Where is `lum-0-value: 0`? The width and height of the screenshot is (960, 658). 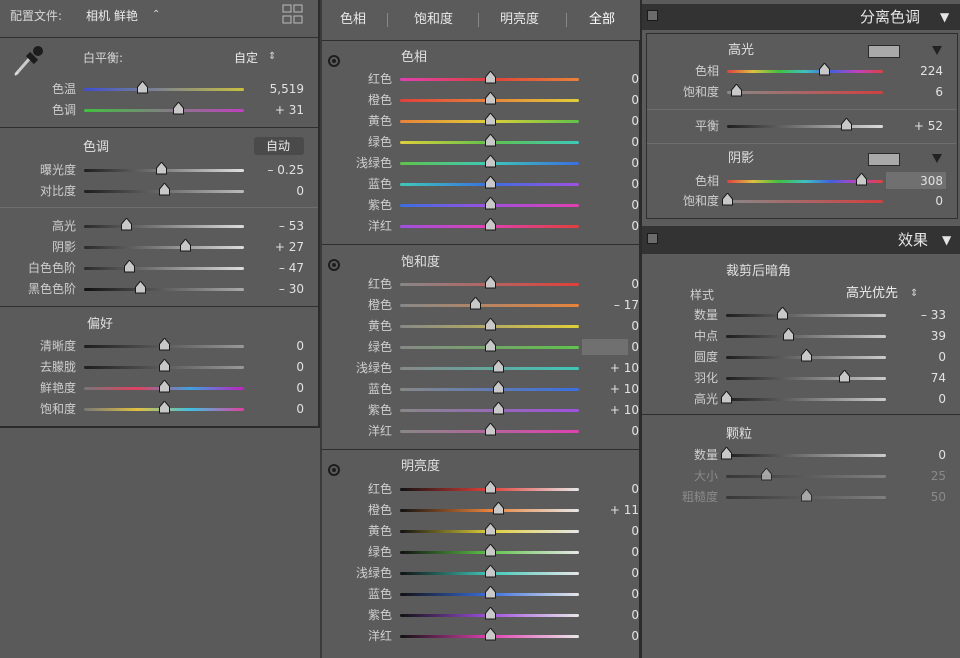
lum-0-value: 0 is located at coordinates (611, 489).